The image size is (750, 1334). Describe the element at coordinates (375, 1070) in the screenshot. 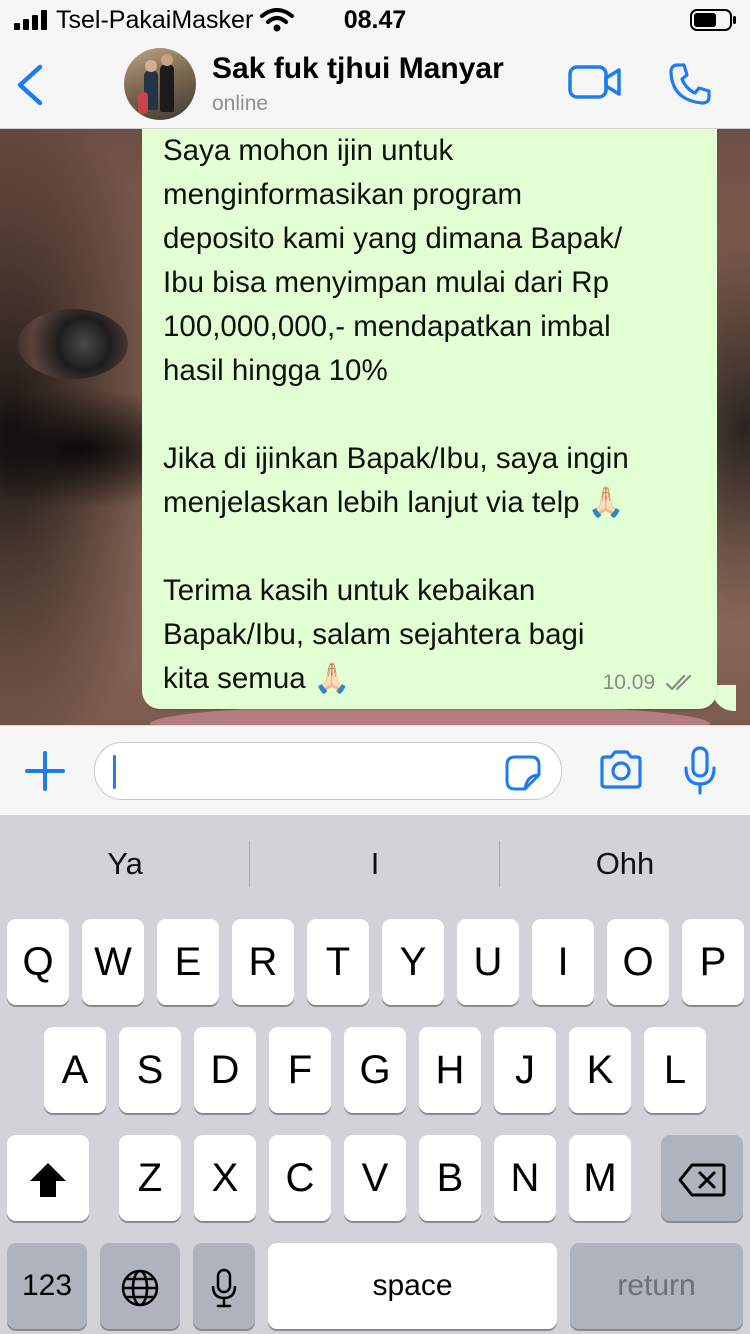

I see `key-g: G` at that location.